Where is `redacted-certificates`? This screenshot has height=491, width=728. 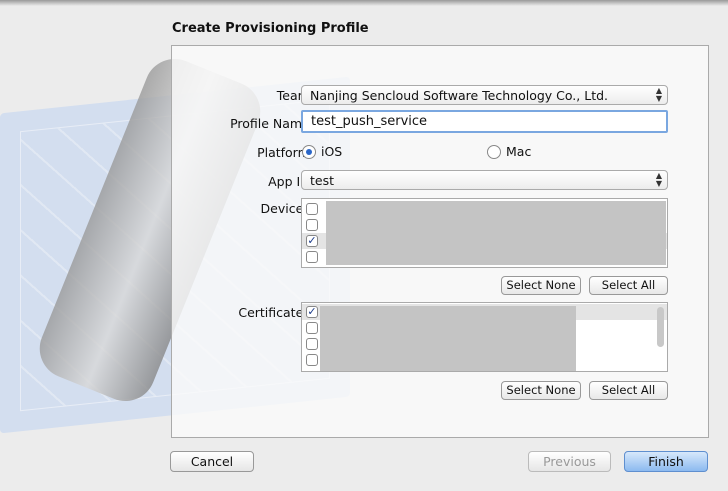
redacted-certificates is located at coordinates (448, 338).